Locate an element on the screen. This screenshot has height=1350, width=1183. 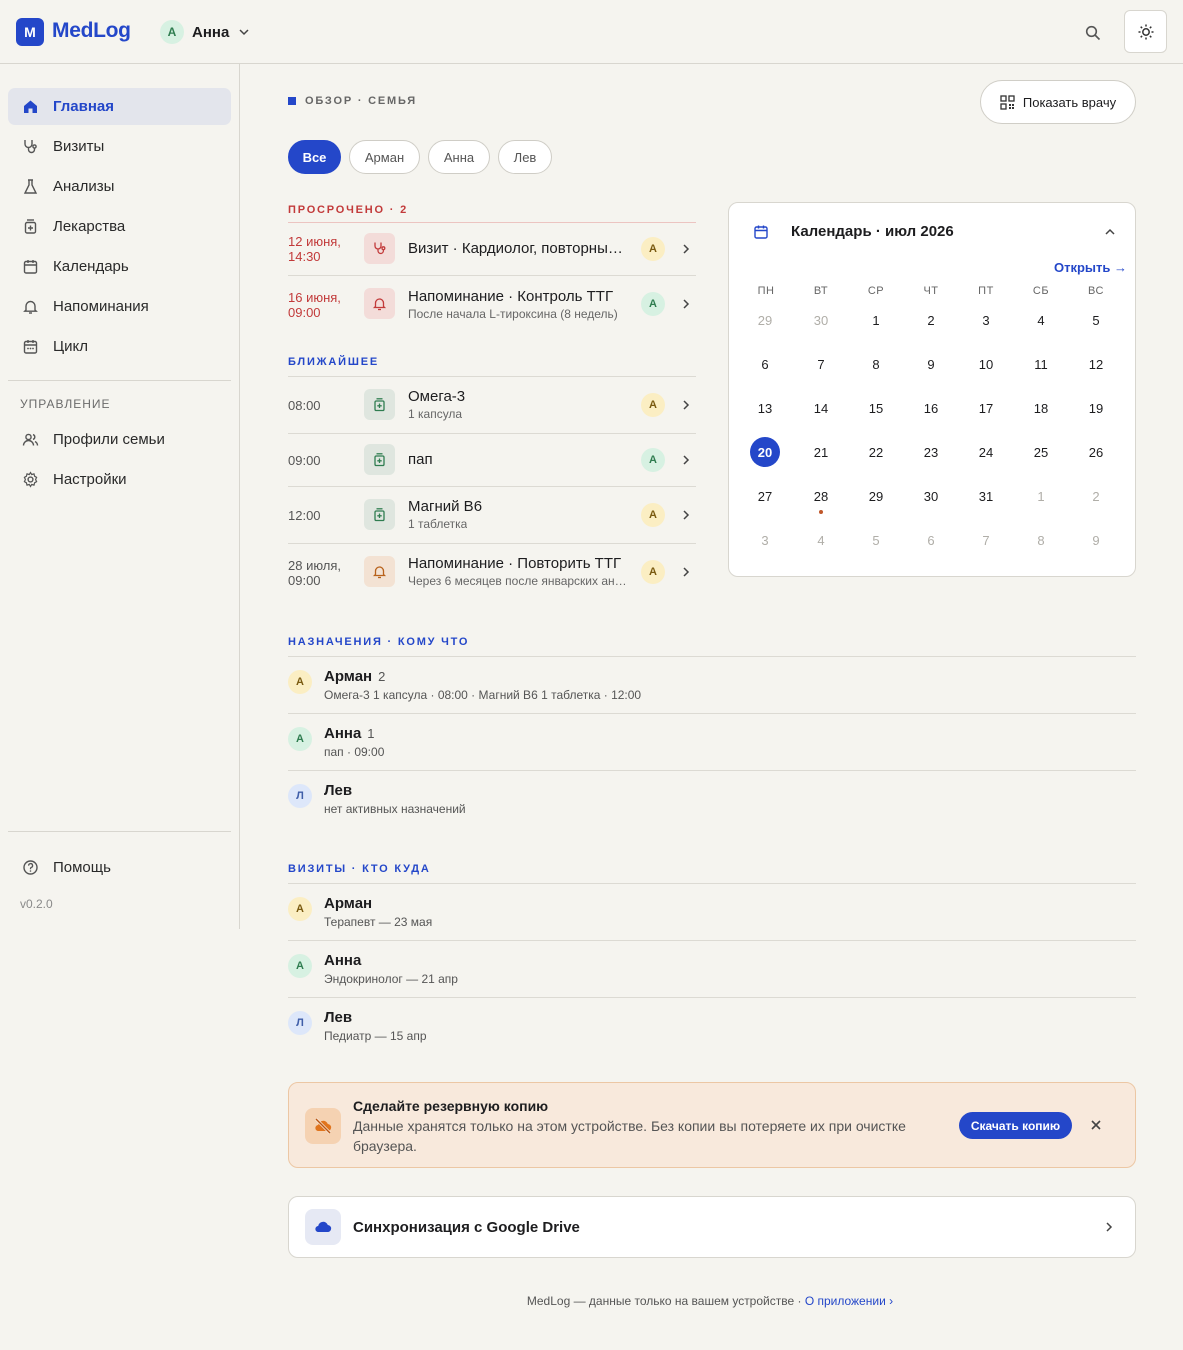
about-link: О приложении › is located at coordinates (849, 1301).